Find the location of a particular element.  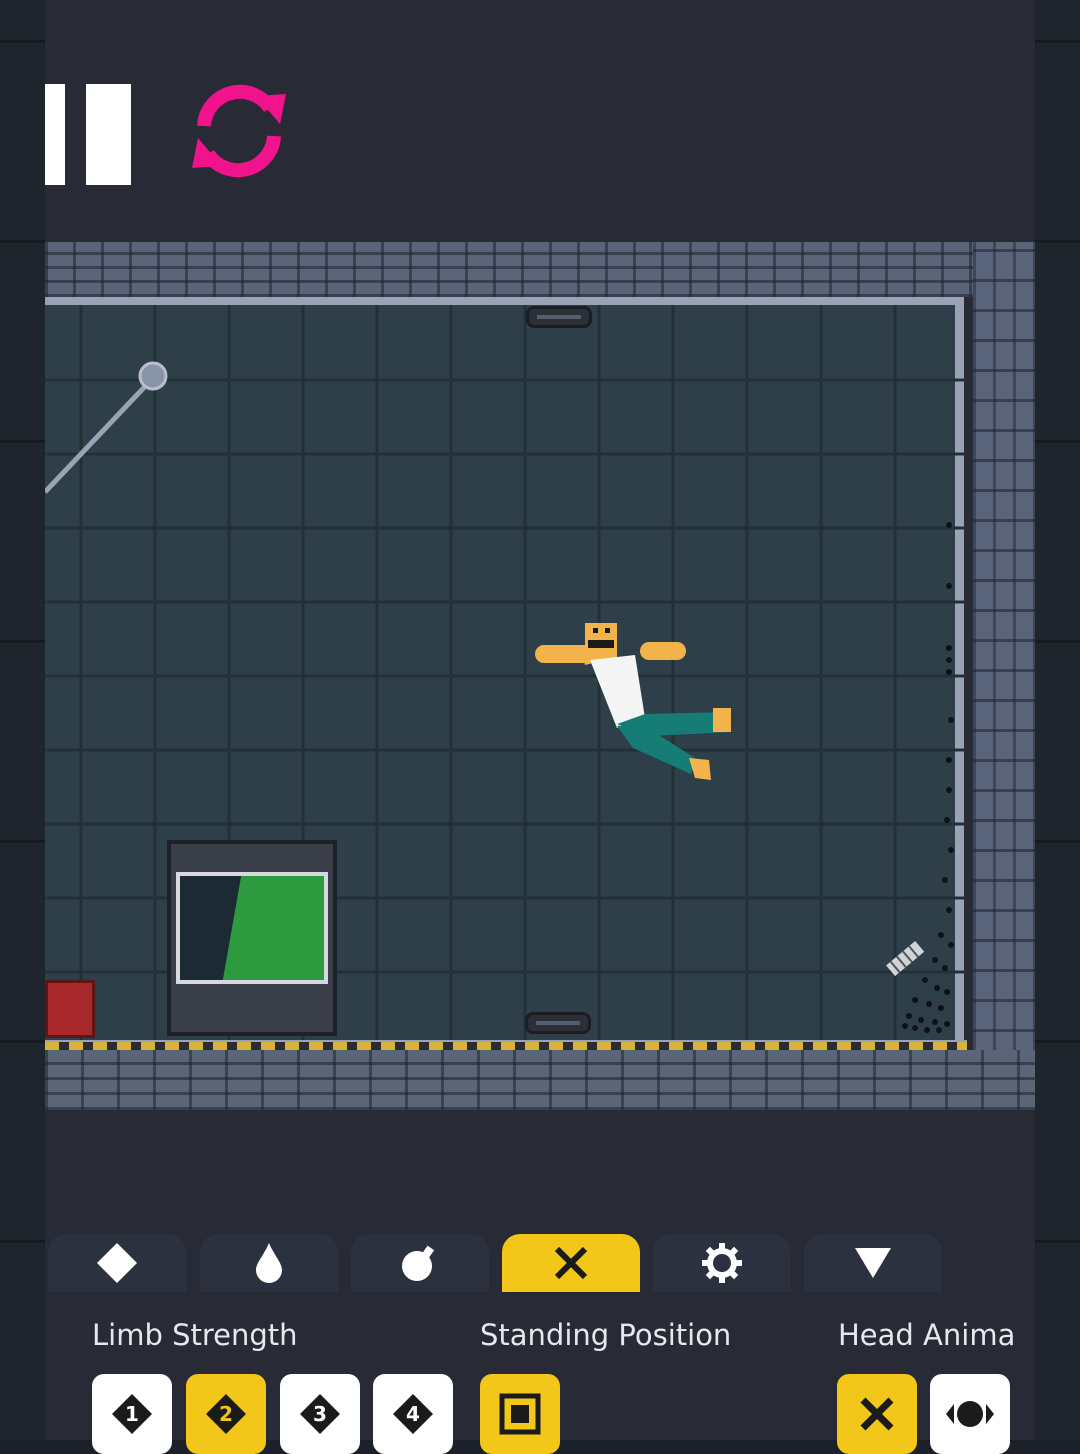

tab-liquids is located at coordinates (269, 1263).